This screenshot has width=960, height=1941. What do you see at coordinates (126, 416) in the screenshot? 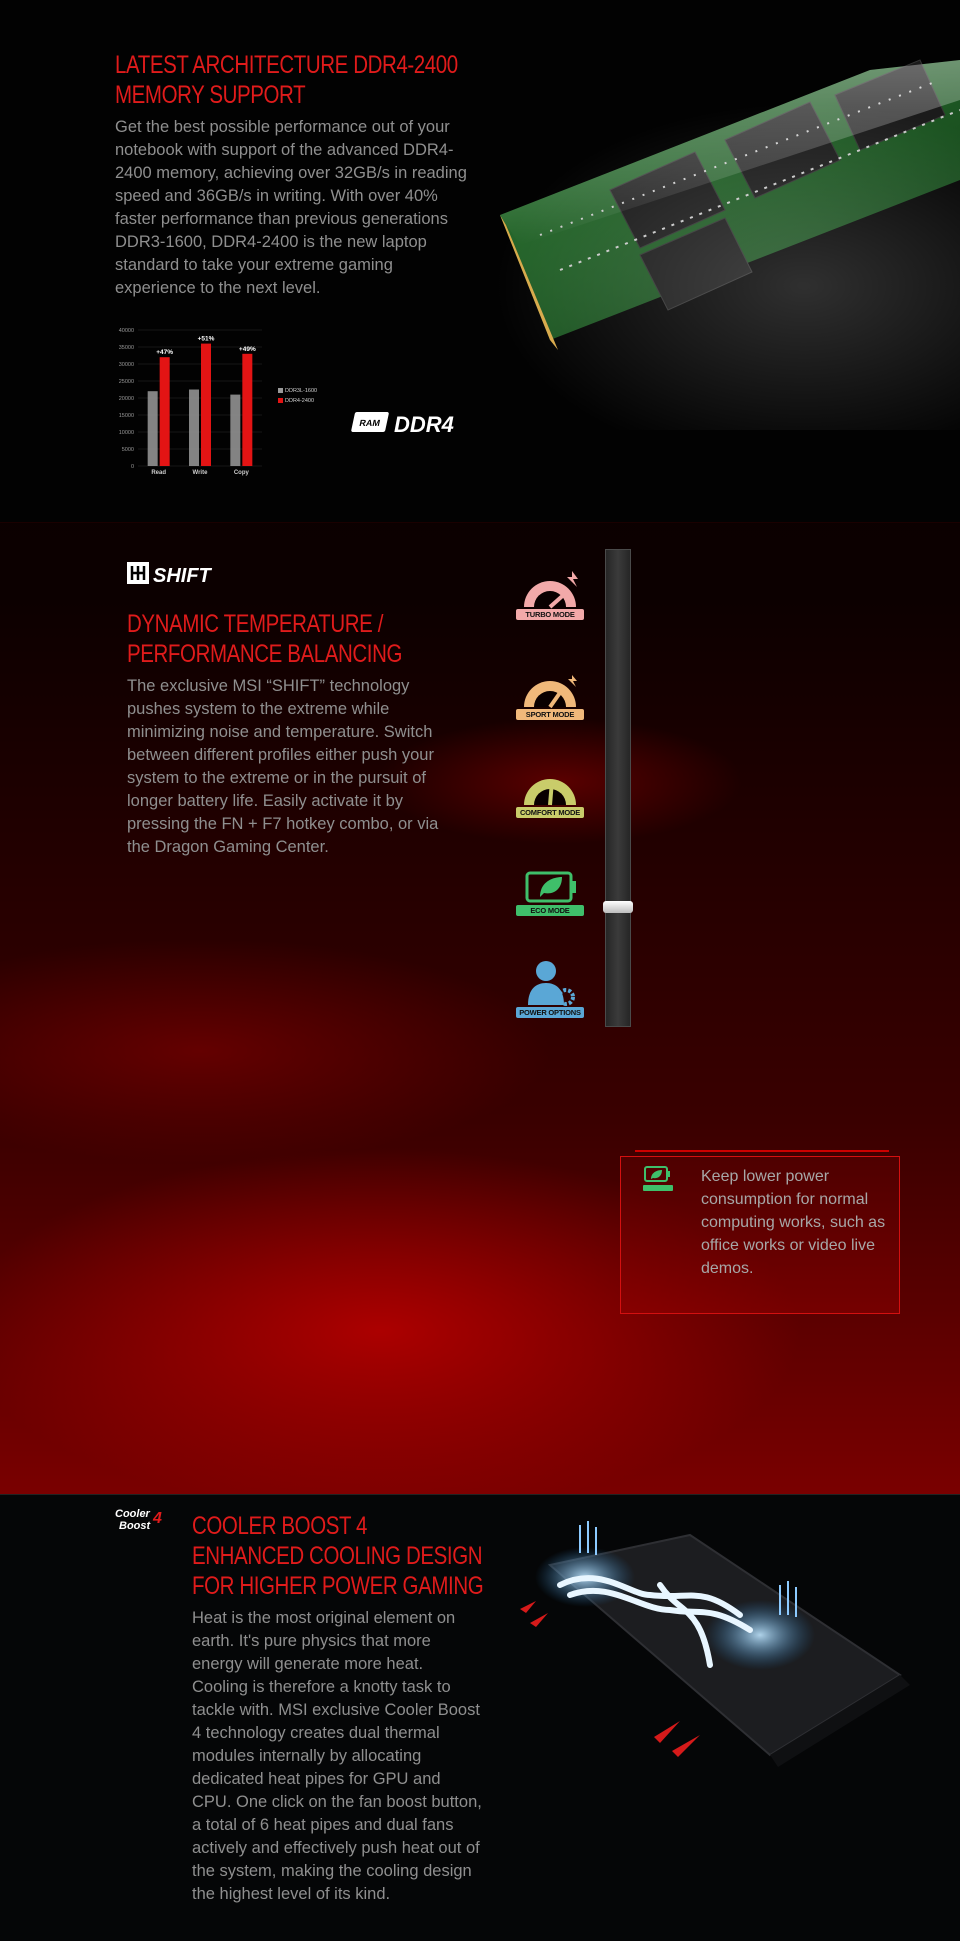
I see `chart-y-tick-label: 15000` at bounding box center [126, 416].